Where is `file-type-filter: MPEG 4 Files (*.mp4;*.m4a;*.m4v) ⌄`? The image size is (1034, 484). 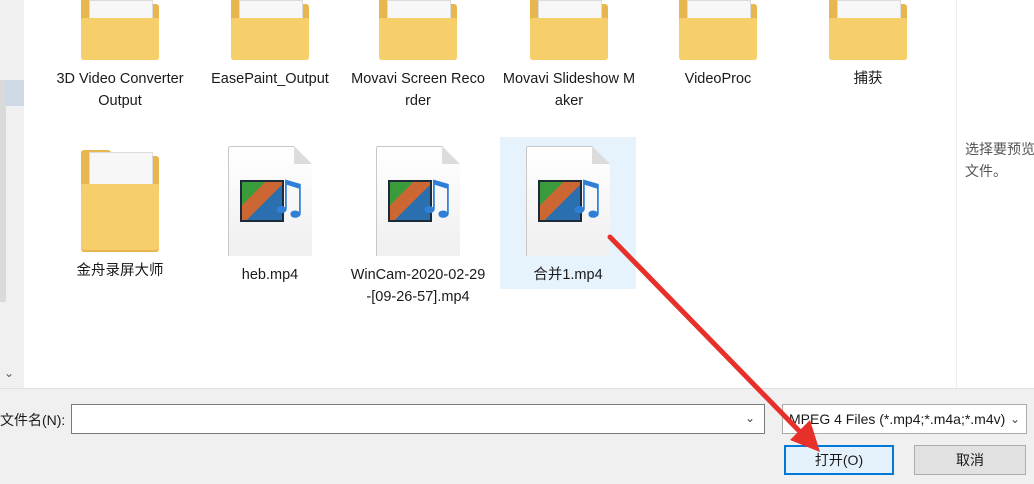
file-type-filter: MPEG 4 Files (*.mp4;*.m4a;*.m4v) ⌄ is located at coordinates (904, 419).